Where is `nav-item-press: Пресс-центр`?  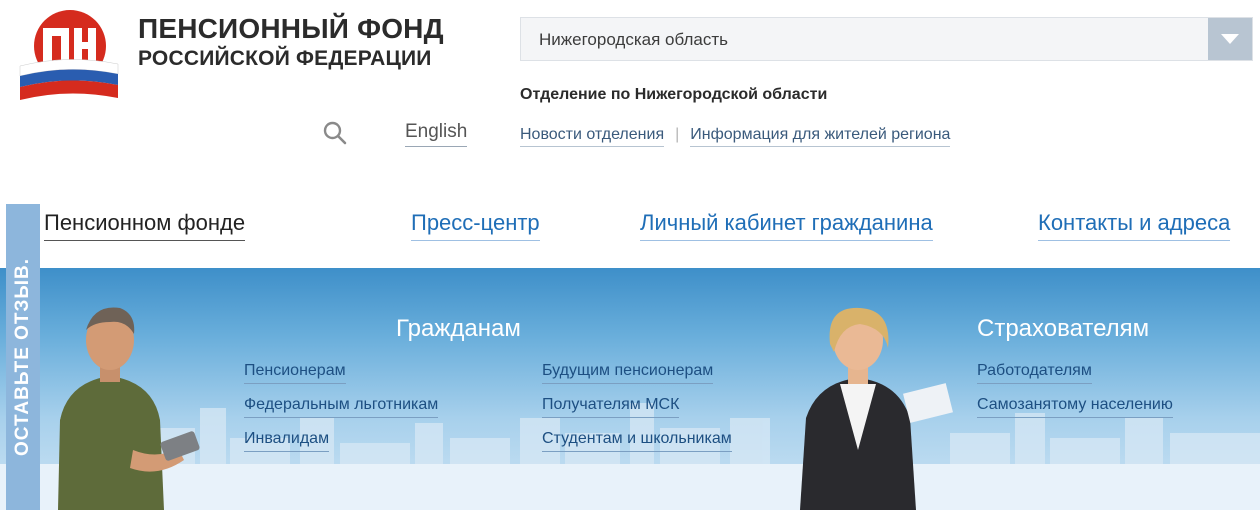 nav-item-press: Пресс-центр is located at coordinates (475, 225).